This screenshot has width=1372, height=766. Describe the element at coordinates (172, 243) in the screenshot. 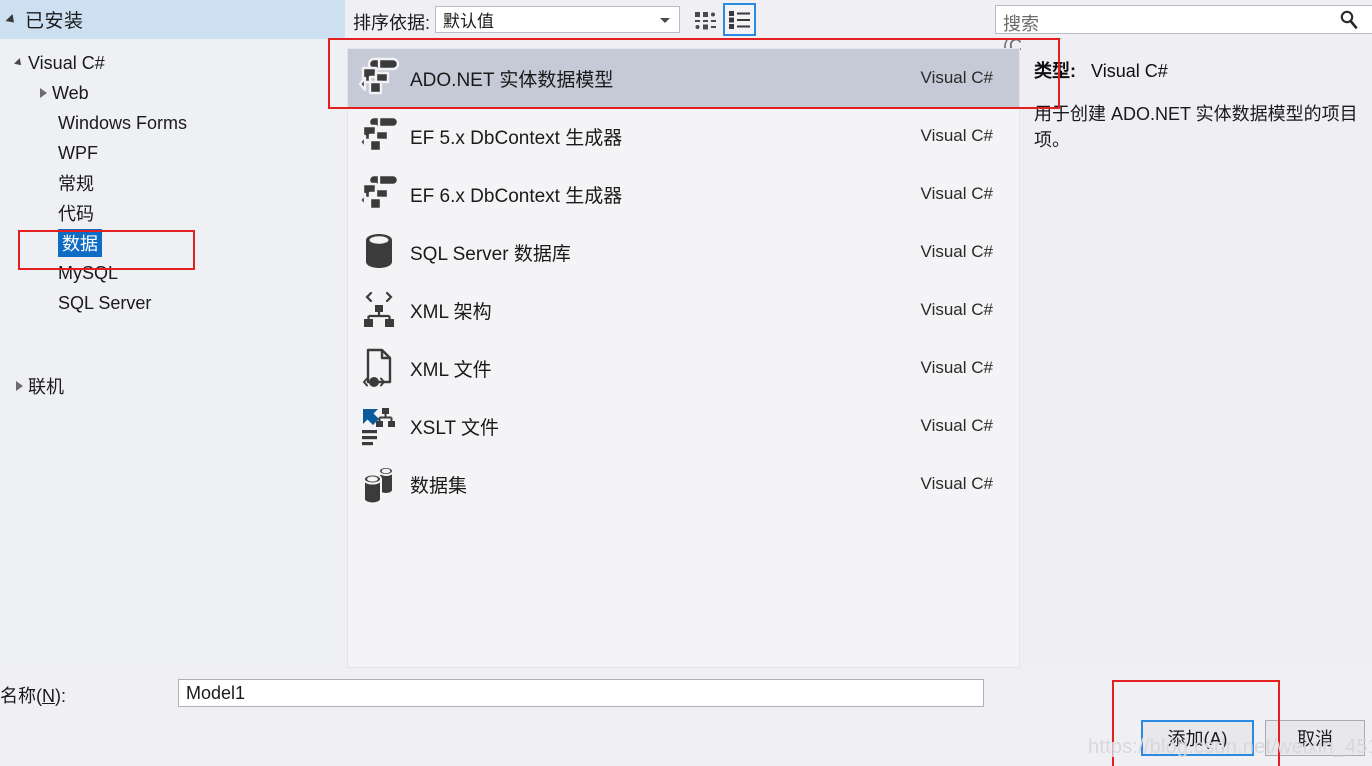

I see `tree-item-data: 数据` at that location.